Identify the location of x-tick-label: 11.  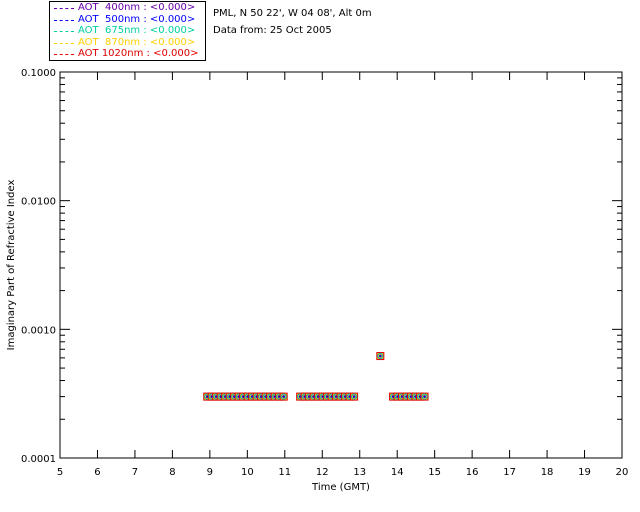
(284, 472).